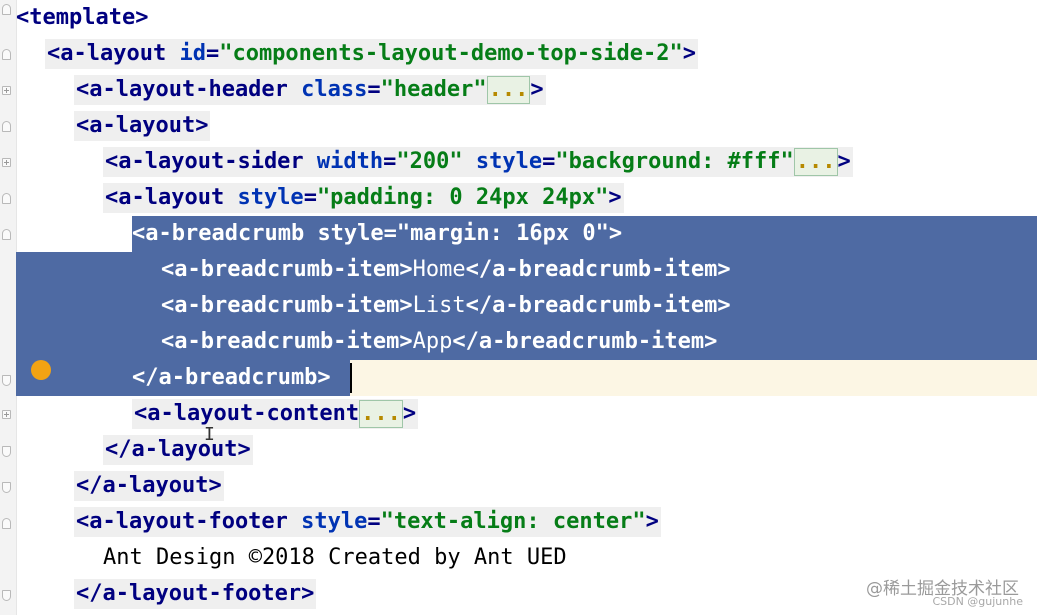 The width and height of the screenshot is (1037, 615). Describe the element at coordinates (526, 126) in the screenshot. I see `code-line: <a-layout>` at that location.